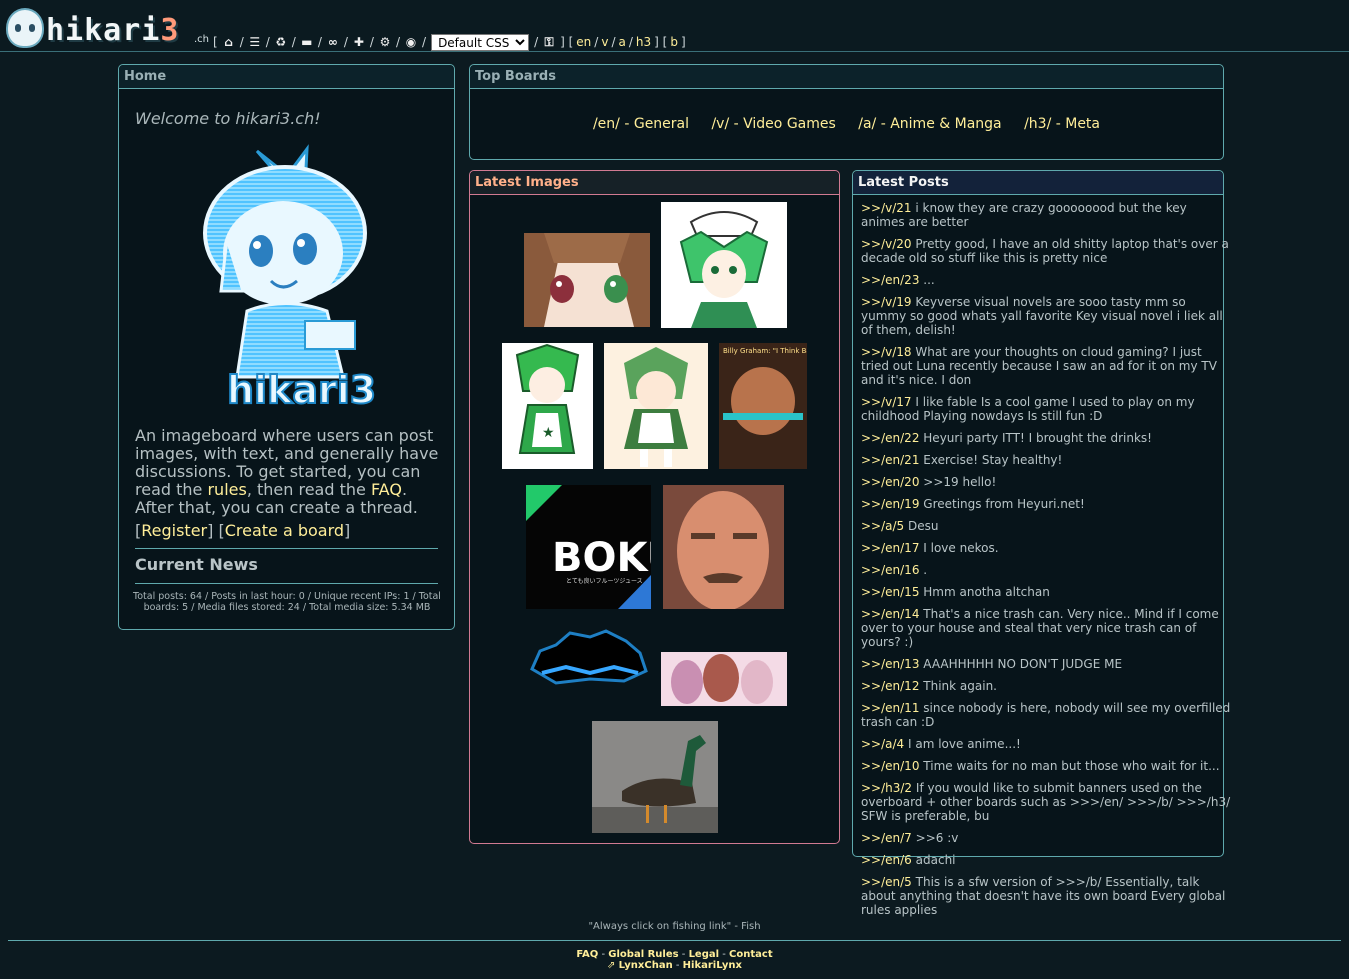 The image size is (1349, 979). I want to click on nav-board-h3: h3, so click(643, 42).